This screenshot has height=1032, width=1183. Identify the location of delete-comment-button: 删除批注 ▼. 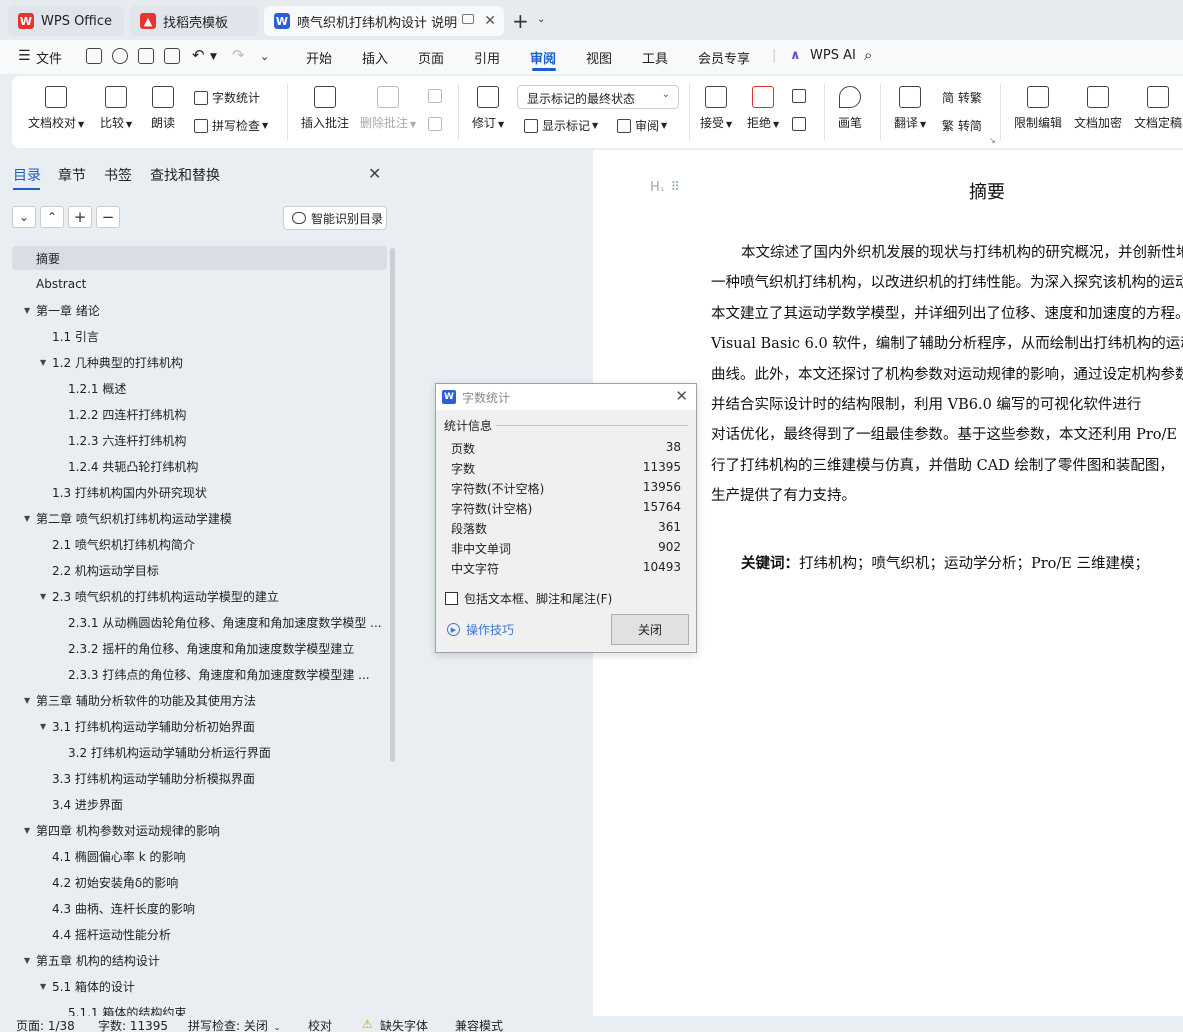
(388, 108).